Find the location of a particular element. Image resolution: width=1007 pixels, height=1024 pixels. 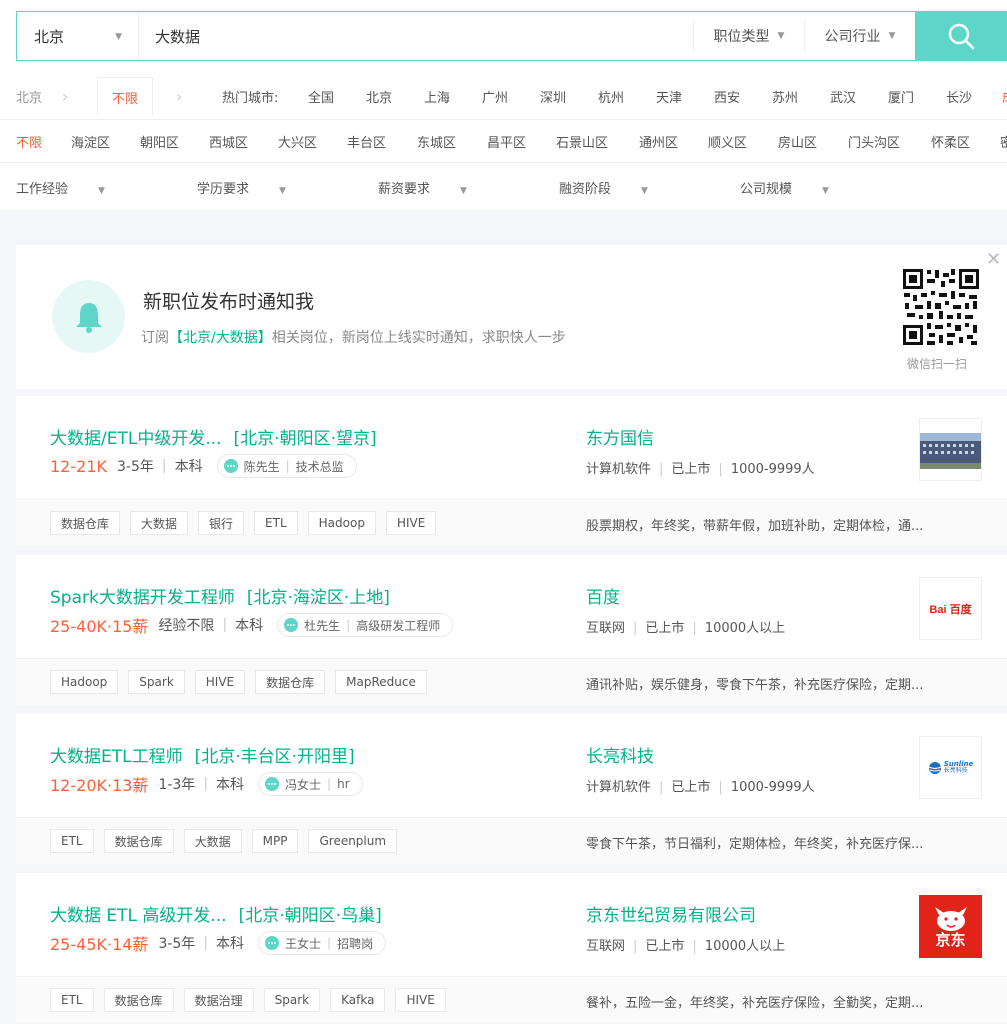

subscription-keyword-link: 【北京/大数据】 is located at coordinates (220, 338).